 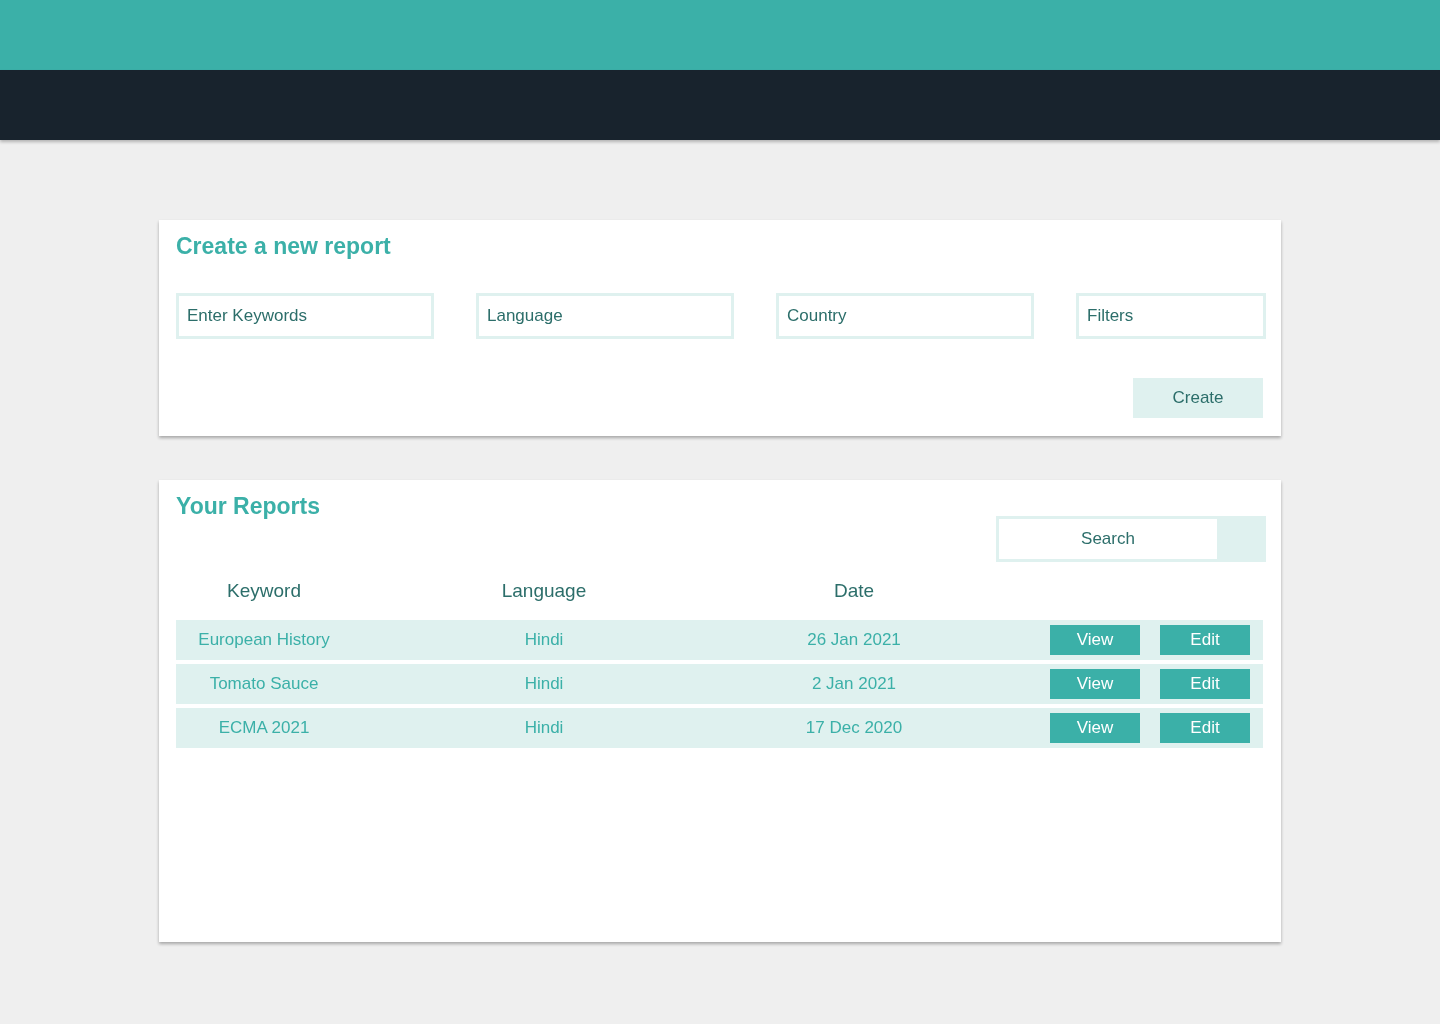 What do you see at coordinates (854, 640) in the screenshot?
I see `table-cell-text: 26 Jan 2021` at bounding box center [854, 640].